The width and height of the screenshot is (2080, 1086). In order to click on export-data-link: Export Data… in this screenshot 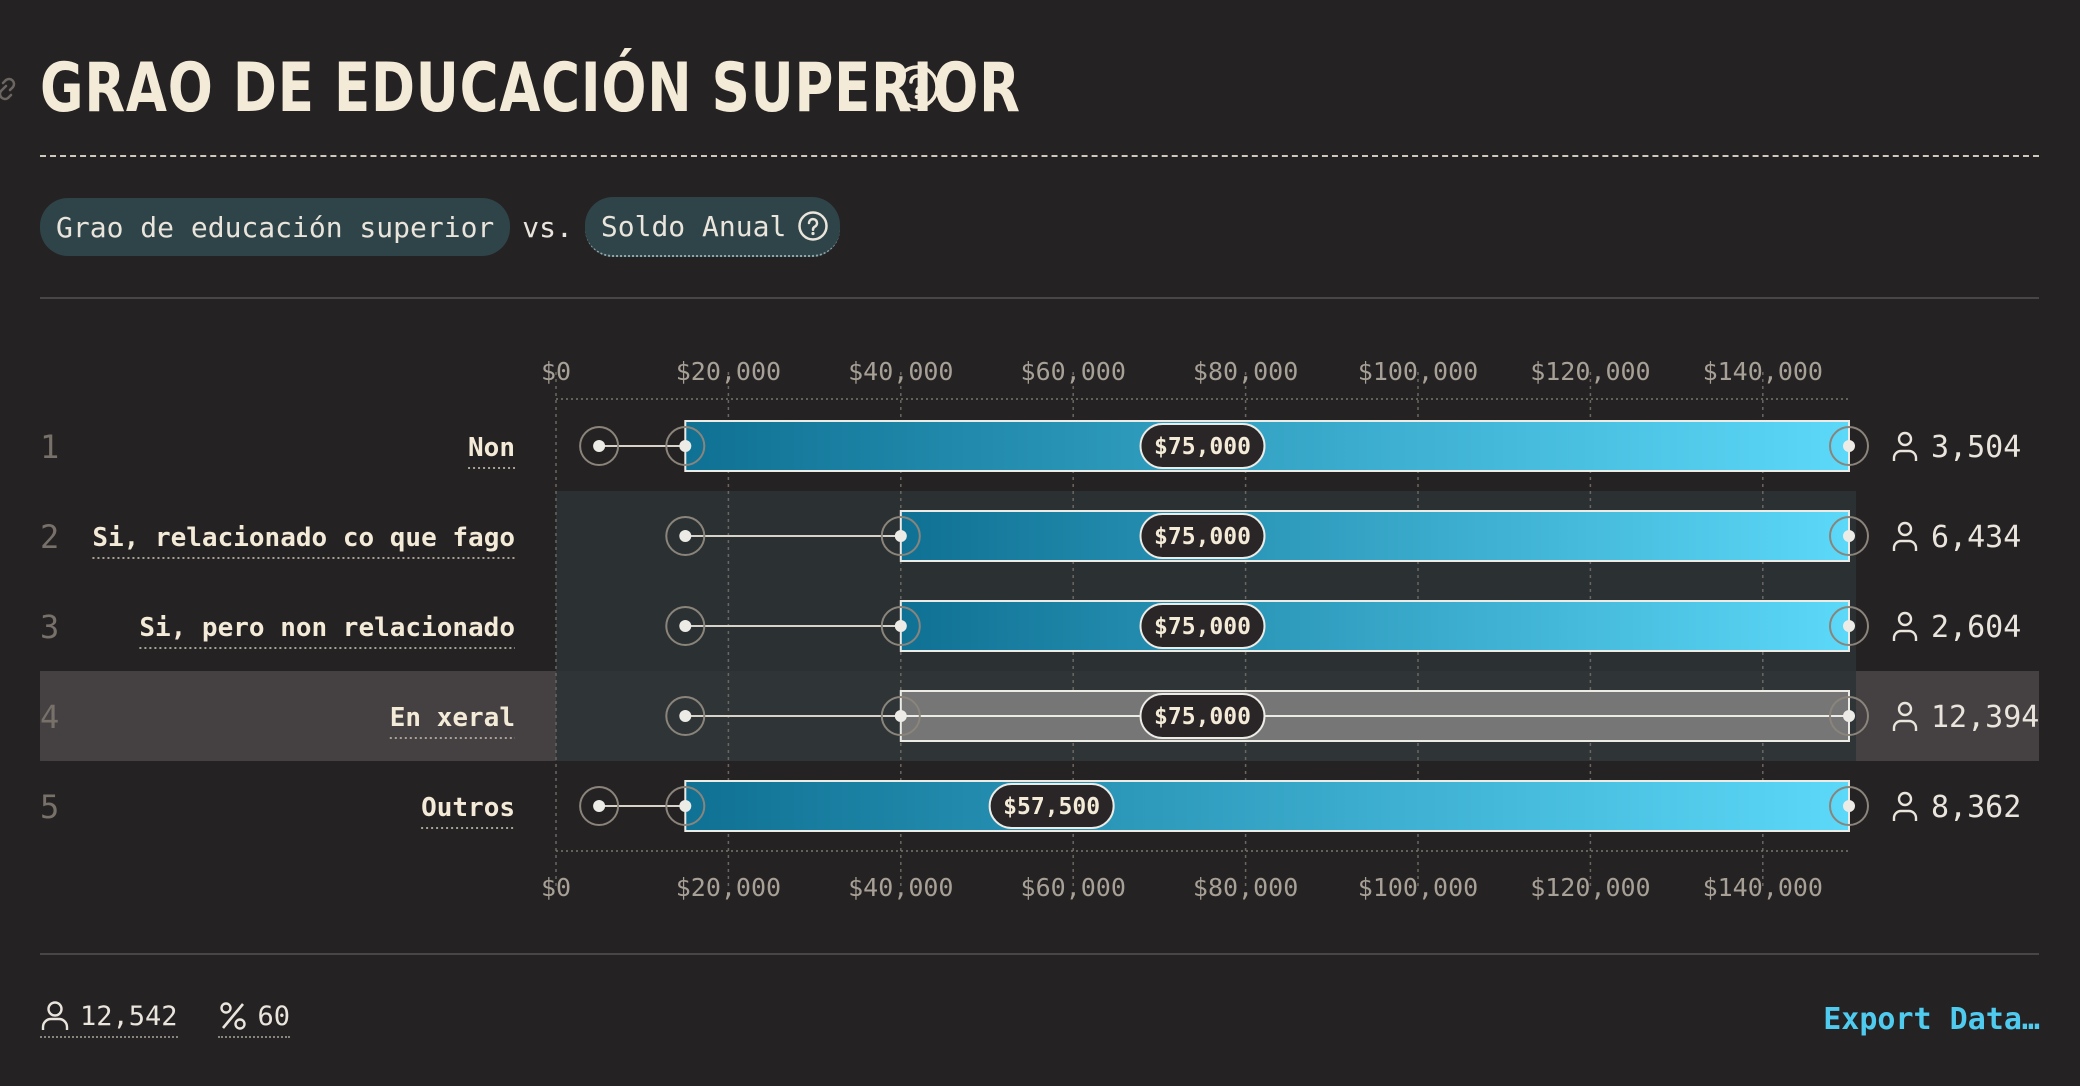, I will do `click(1931, 1019)`.